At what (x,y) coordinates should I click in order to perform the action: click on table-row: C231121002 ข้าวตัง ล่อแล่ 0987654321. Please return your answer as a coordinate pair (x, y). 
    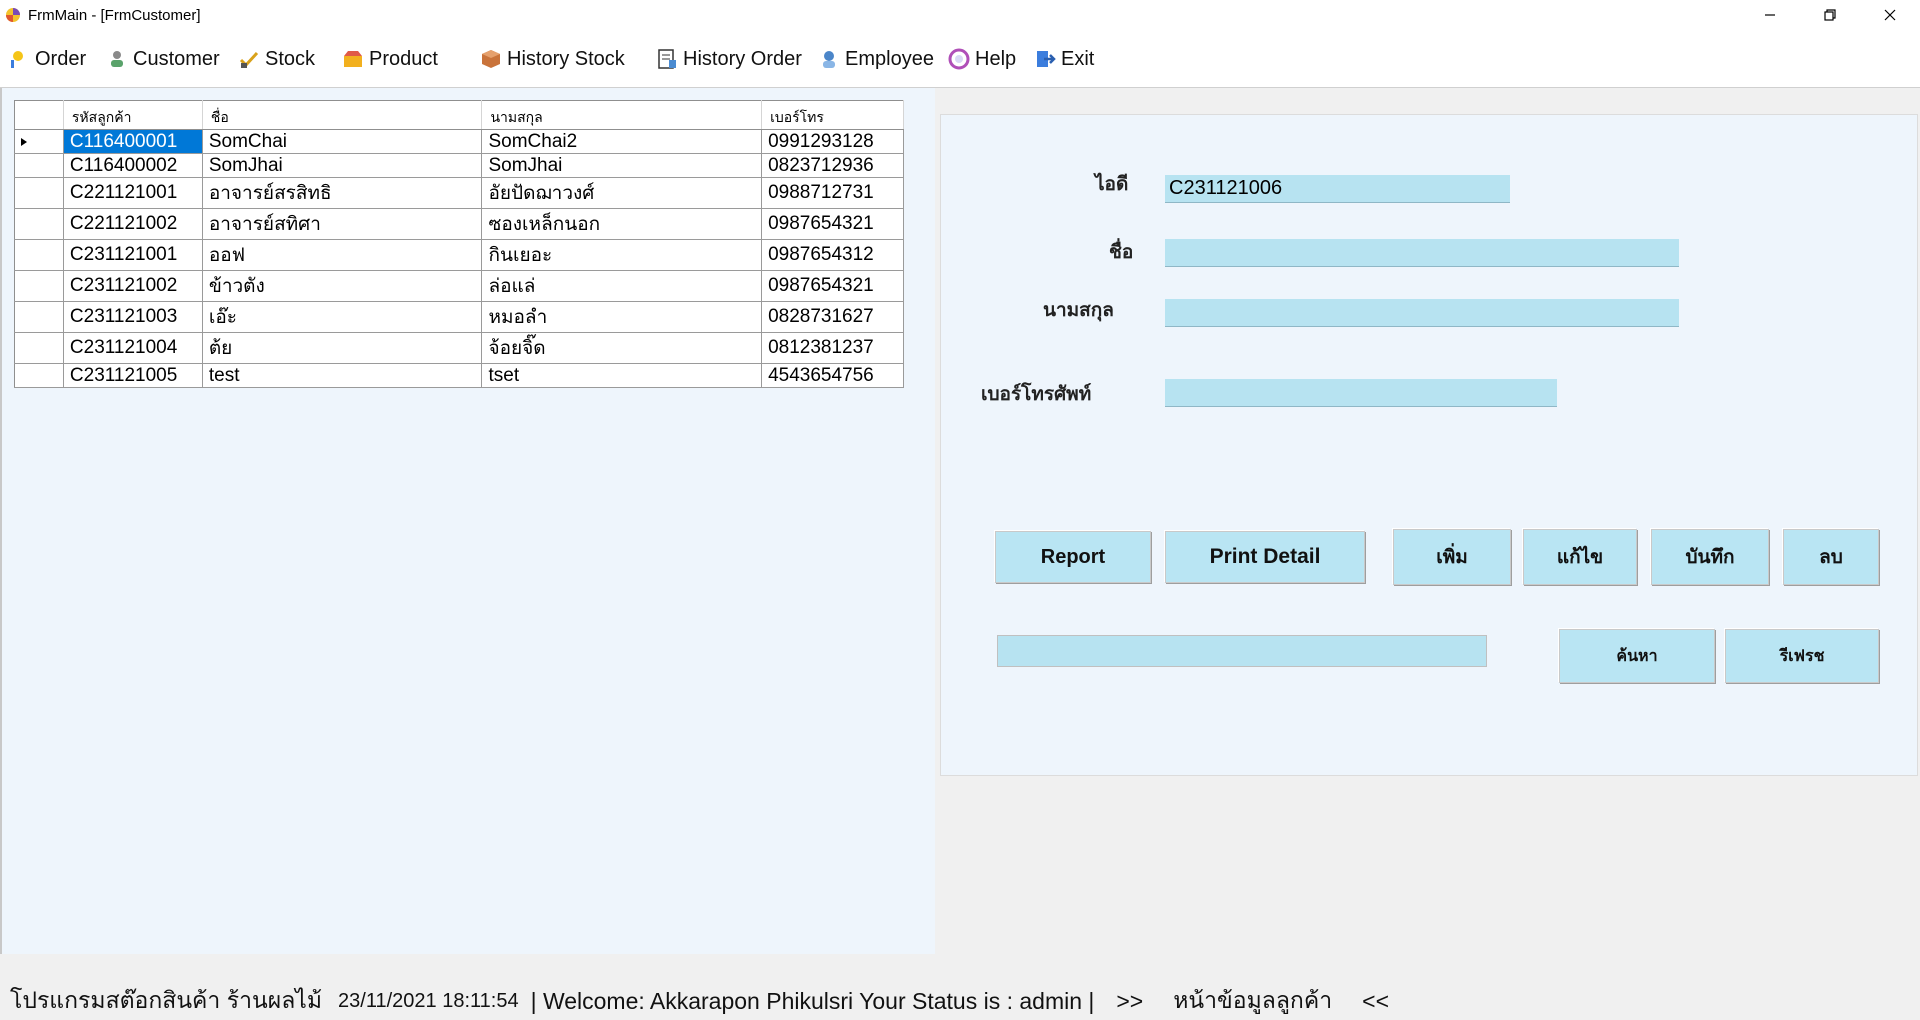
    Looking at the image, I should click on (459, 286).